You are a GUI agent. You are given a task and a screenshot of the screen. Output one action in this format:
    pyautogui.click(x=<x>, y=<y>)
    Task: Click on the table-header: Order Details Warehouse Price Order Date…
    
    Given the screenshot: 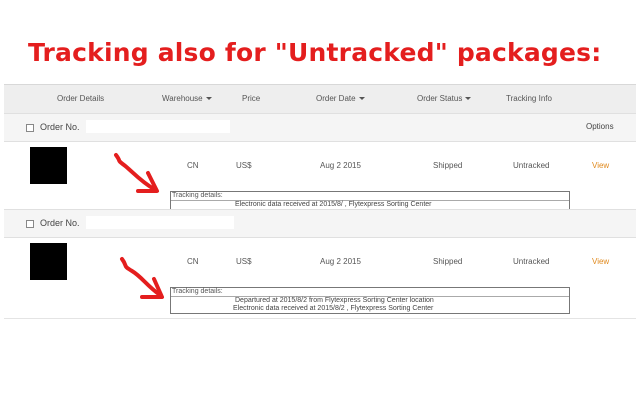 What is the action you would take?
    pyautogui.click(x=320, y=99)
    